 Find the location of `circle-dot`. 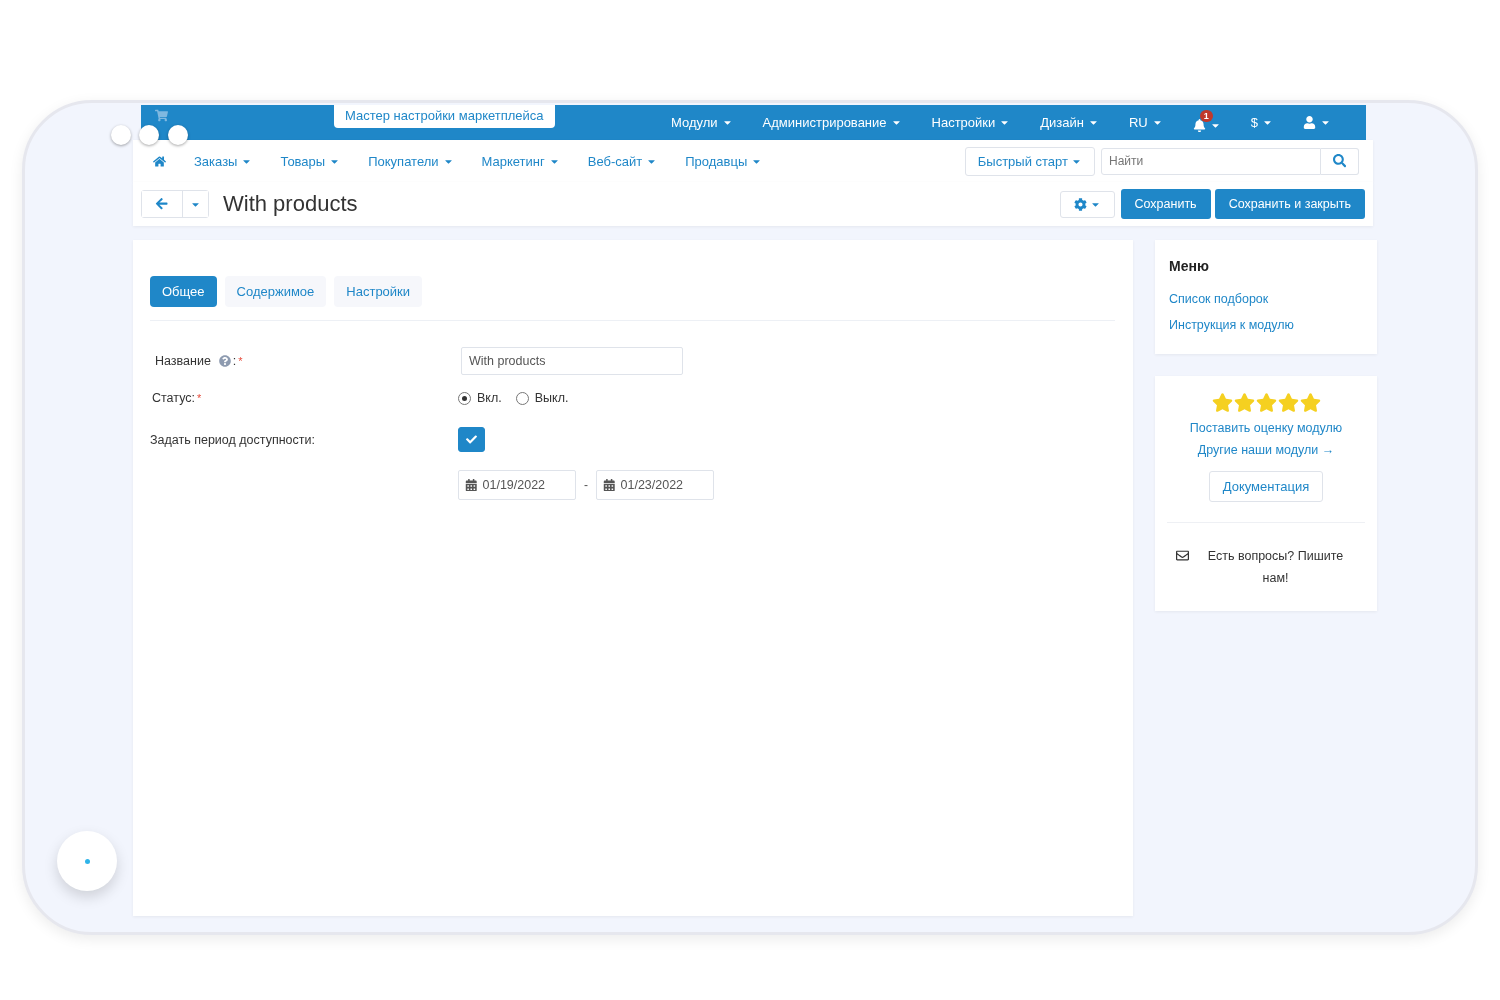

circle-dot is located at coordinates (121, 135).